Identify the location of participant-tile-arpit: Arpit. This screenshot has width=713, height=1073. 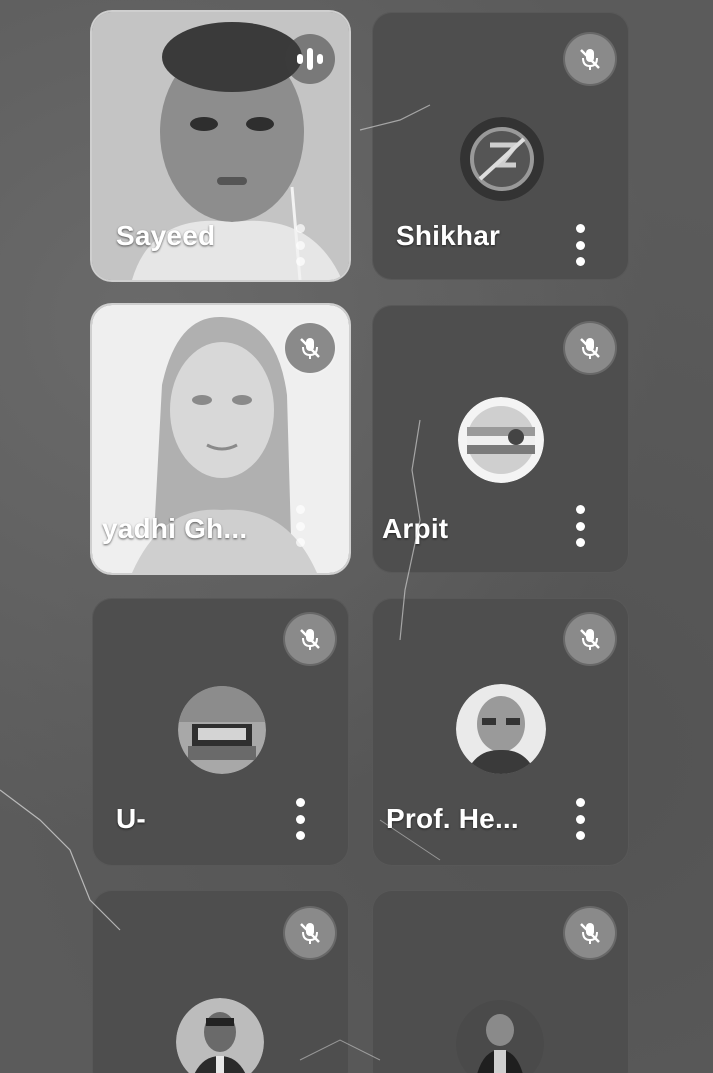
(500, 439).